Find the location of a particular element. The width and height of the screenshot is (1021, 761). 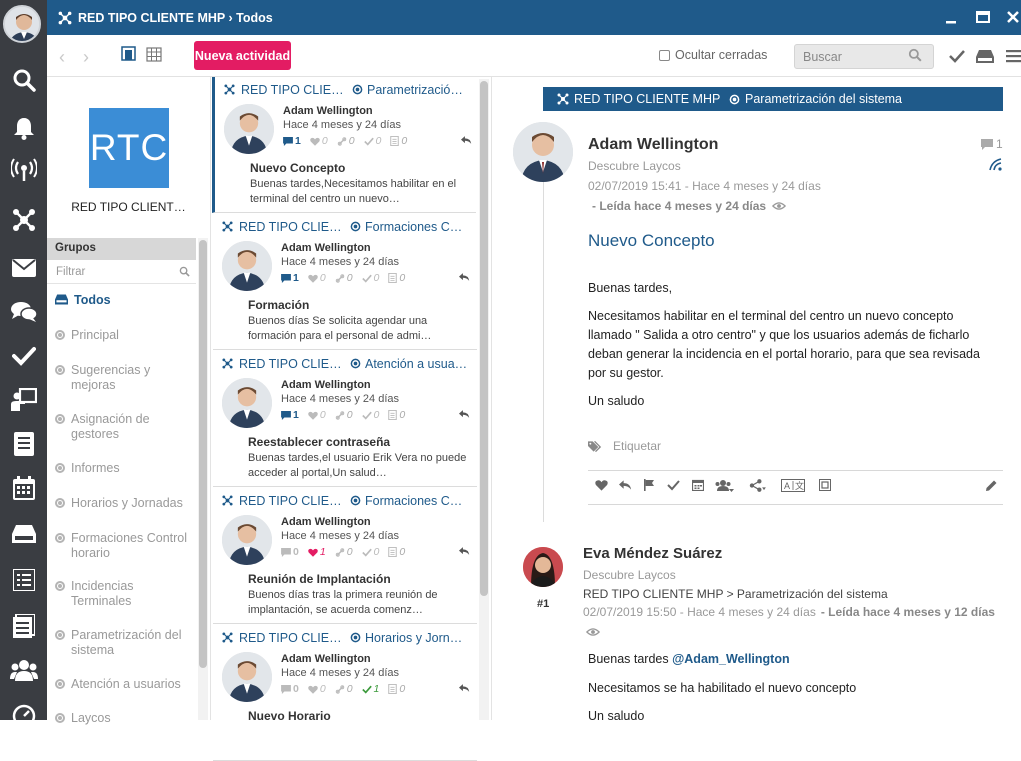

network-icon is located at coordinates (23, 220).